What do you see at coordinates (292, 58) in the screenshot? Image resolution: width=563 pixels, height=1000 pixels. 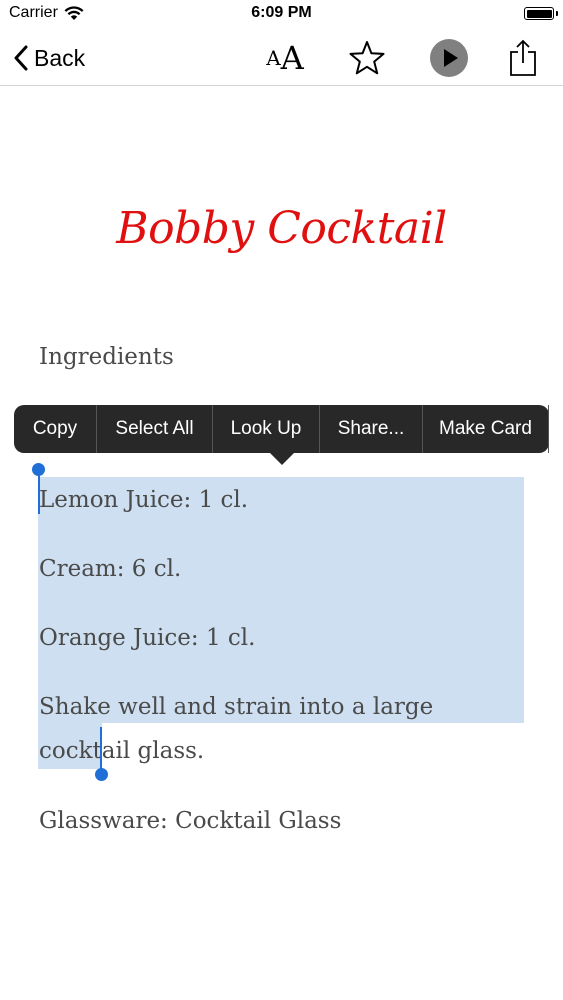 I see `font-size-large-icon: A` at bounding box center [292, 58].